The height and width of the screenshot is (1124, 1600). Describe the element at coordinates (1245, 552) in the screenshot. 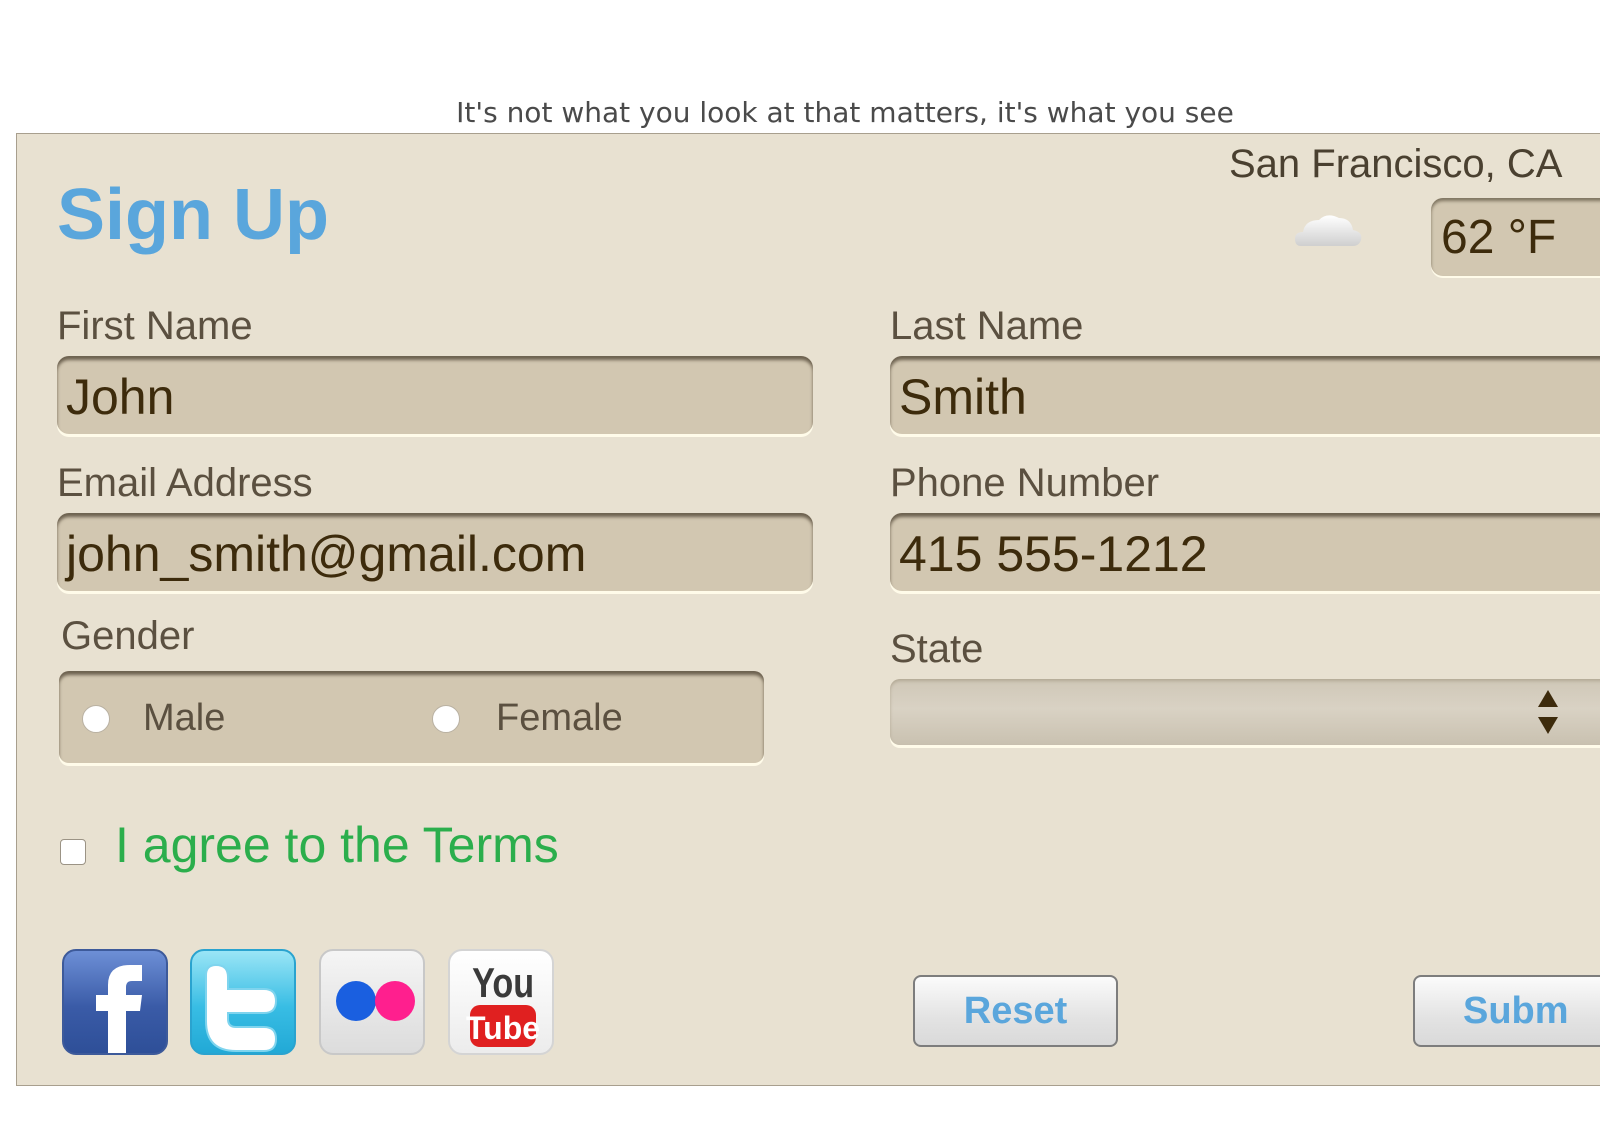

I see `phone-input: 415 555-1212` at that location.